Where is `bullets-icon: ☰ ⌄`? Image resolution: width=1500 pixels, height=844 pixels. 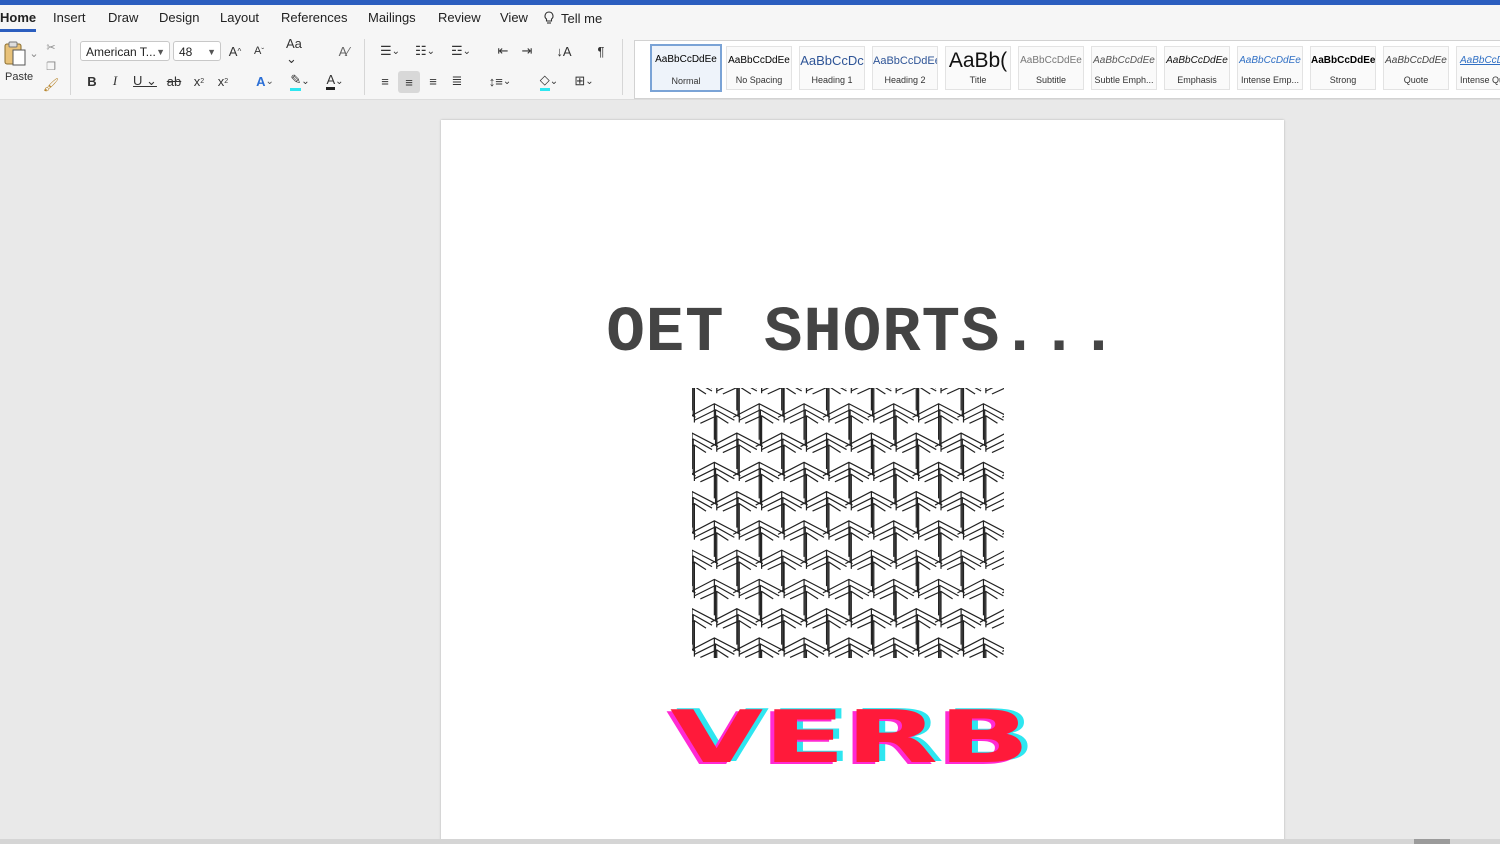
bullets-icon: ☰ ⌄ is located at coordinates (390, 51).